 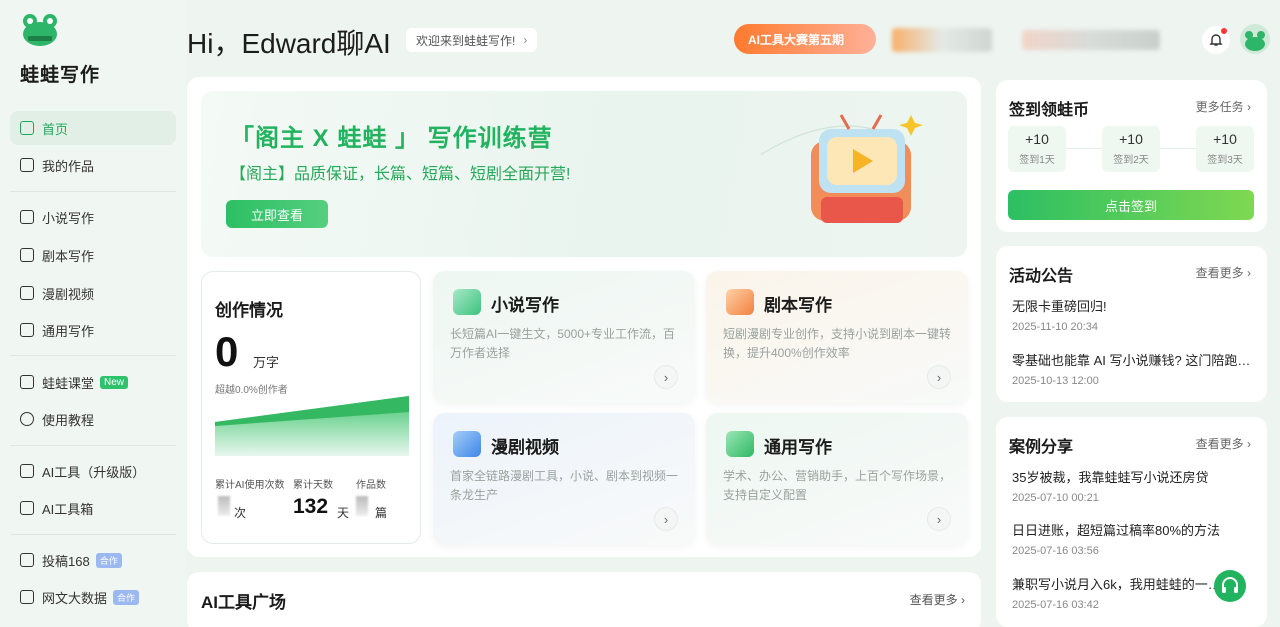 I want to click on uses-value-blurred, so click(x=224, y=506).